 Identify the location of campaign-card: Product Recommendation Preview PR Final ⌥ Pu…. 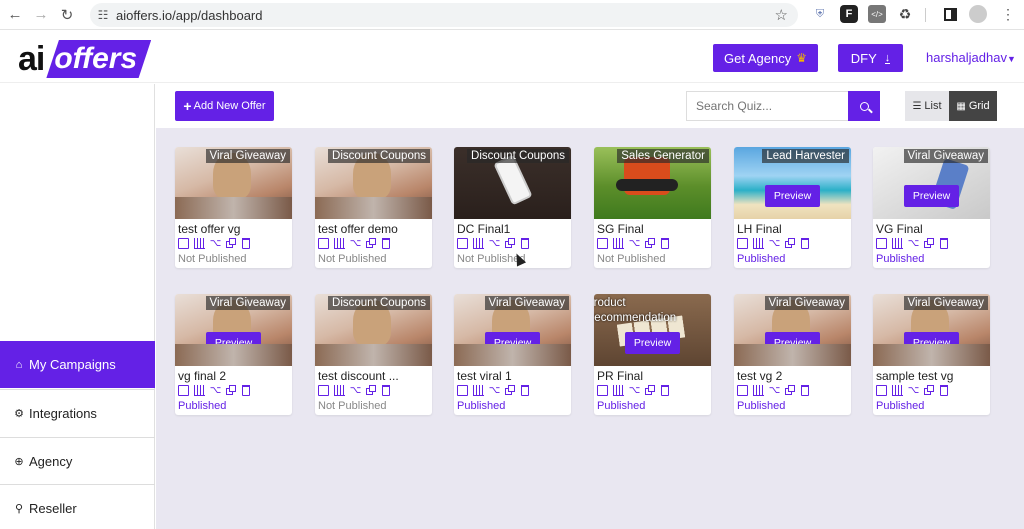
(652, 354).